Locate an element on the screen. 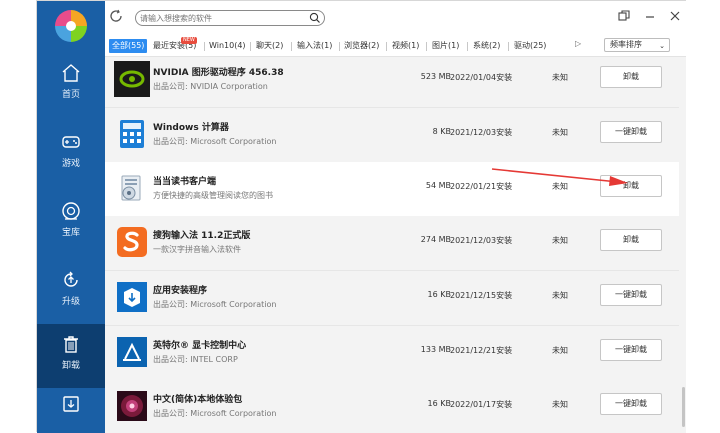  app-installer-icon is located at coordinates (132, 297).